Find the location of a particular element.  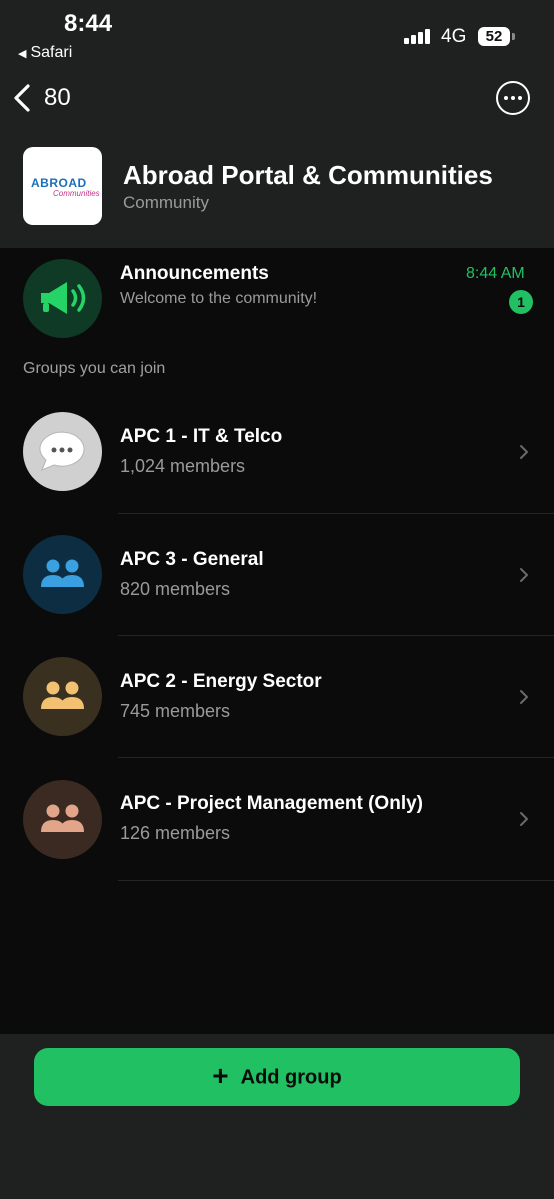

row-divider is located at coordinates (336, 880).